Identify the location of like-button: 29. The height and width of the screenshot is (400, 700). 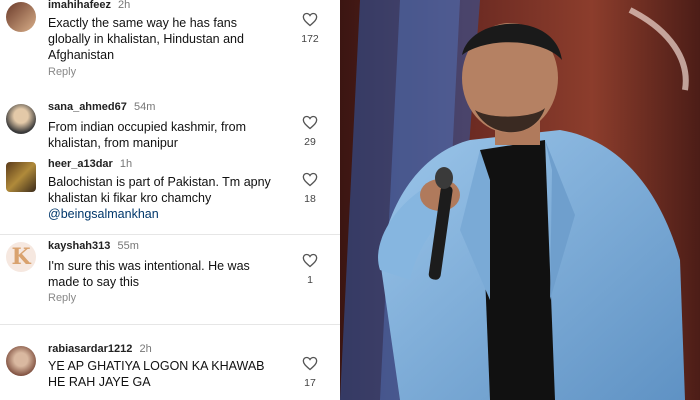
(310, 131).